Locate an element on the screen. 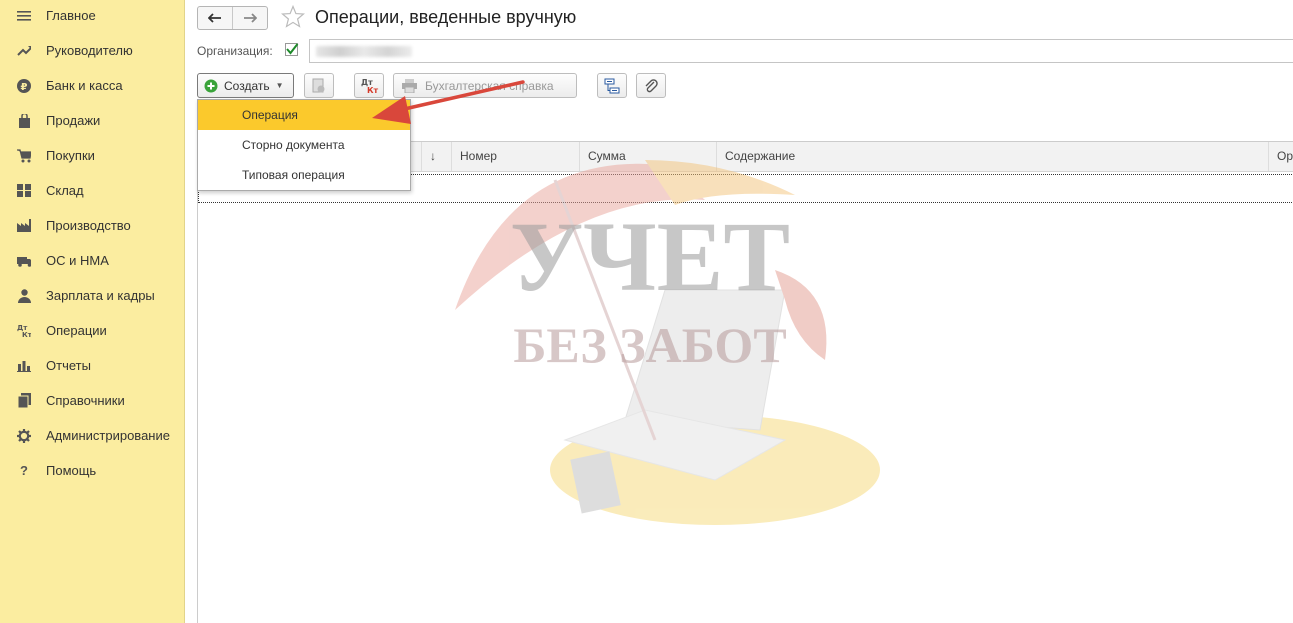  sidebar-item-label: Производство is located at coordinates (88, 225).